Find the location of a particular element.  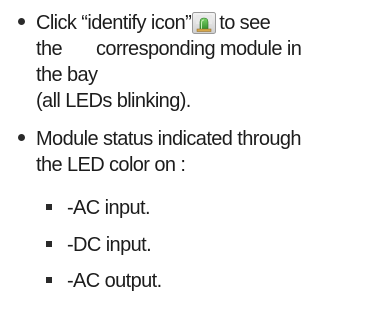

sub-item-text: -AC input. is located at coordinates (109, 208).